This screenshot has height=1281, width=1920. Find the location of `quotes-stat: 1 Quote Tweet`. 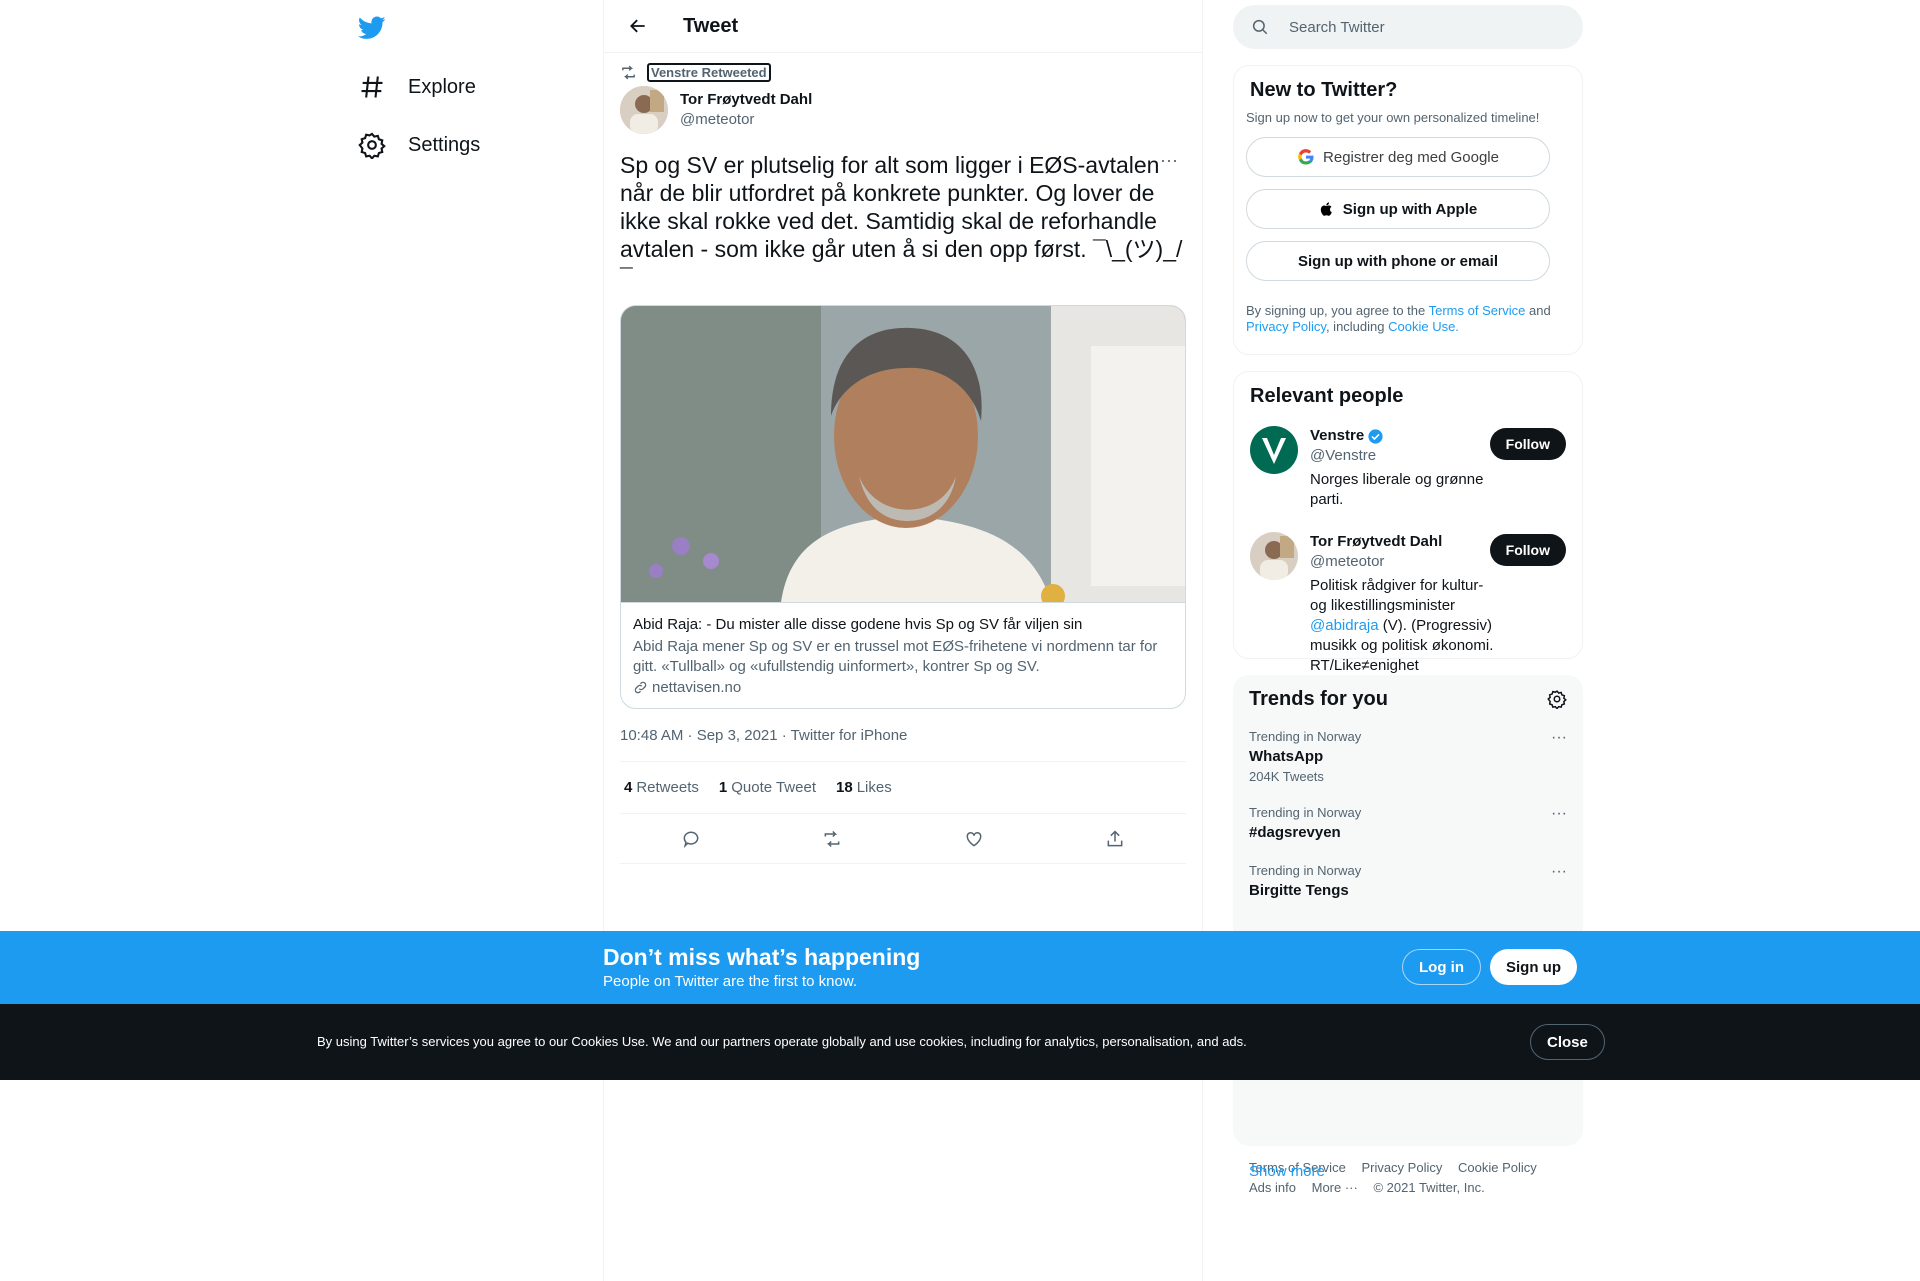

quotes-stat: 1 Quote Tweet is located at coordinates (767, 787).